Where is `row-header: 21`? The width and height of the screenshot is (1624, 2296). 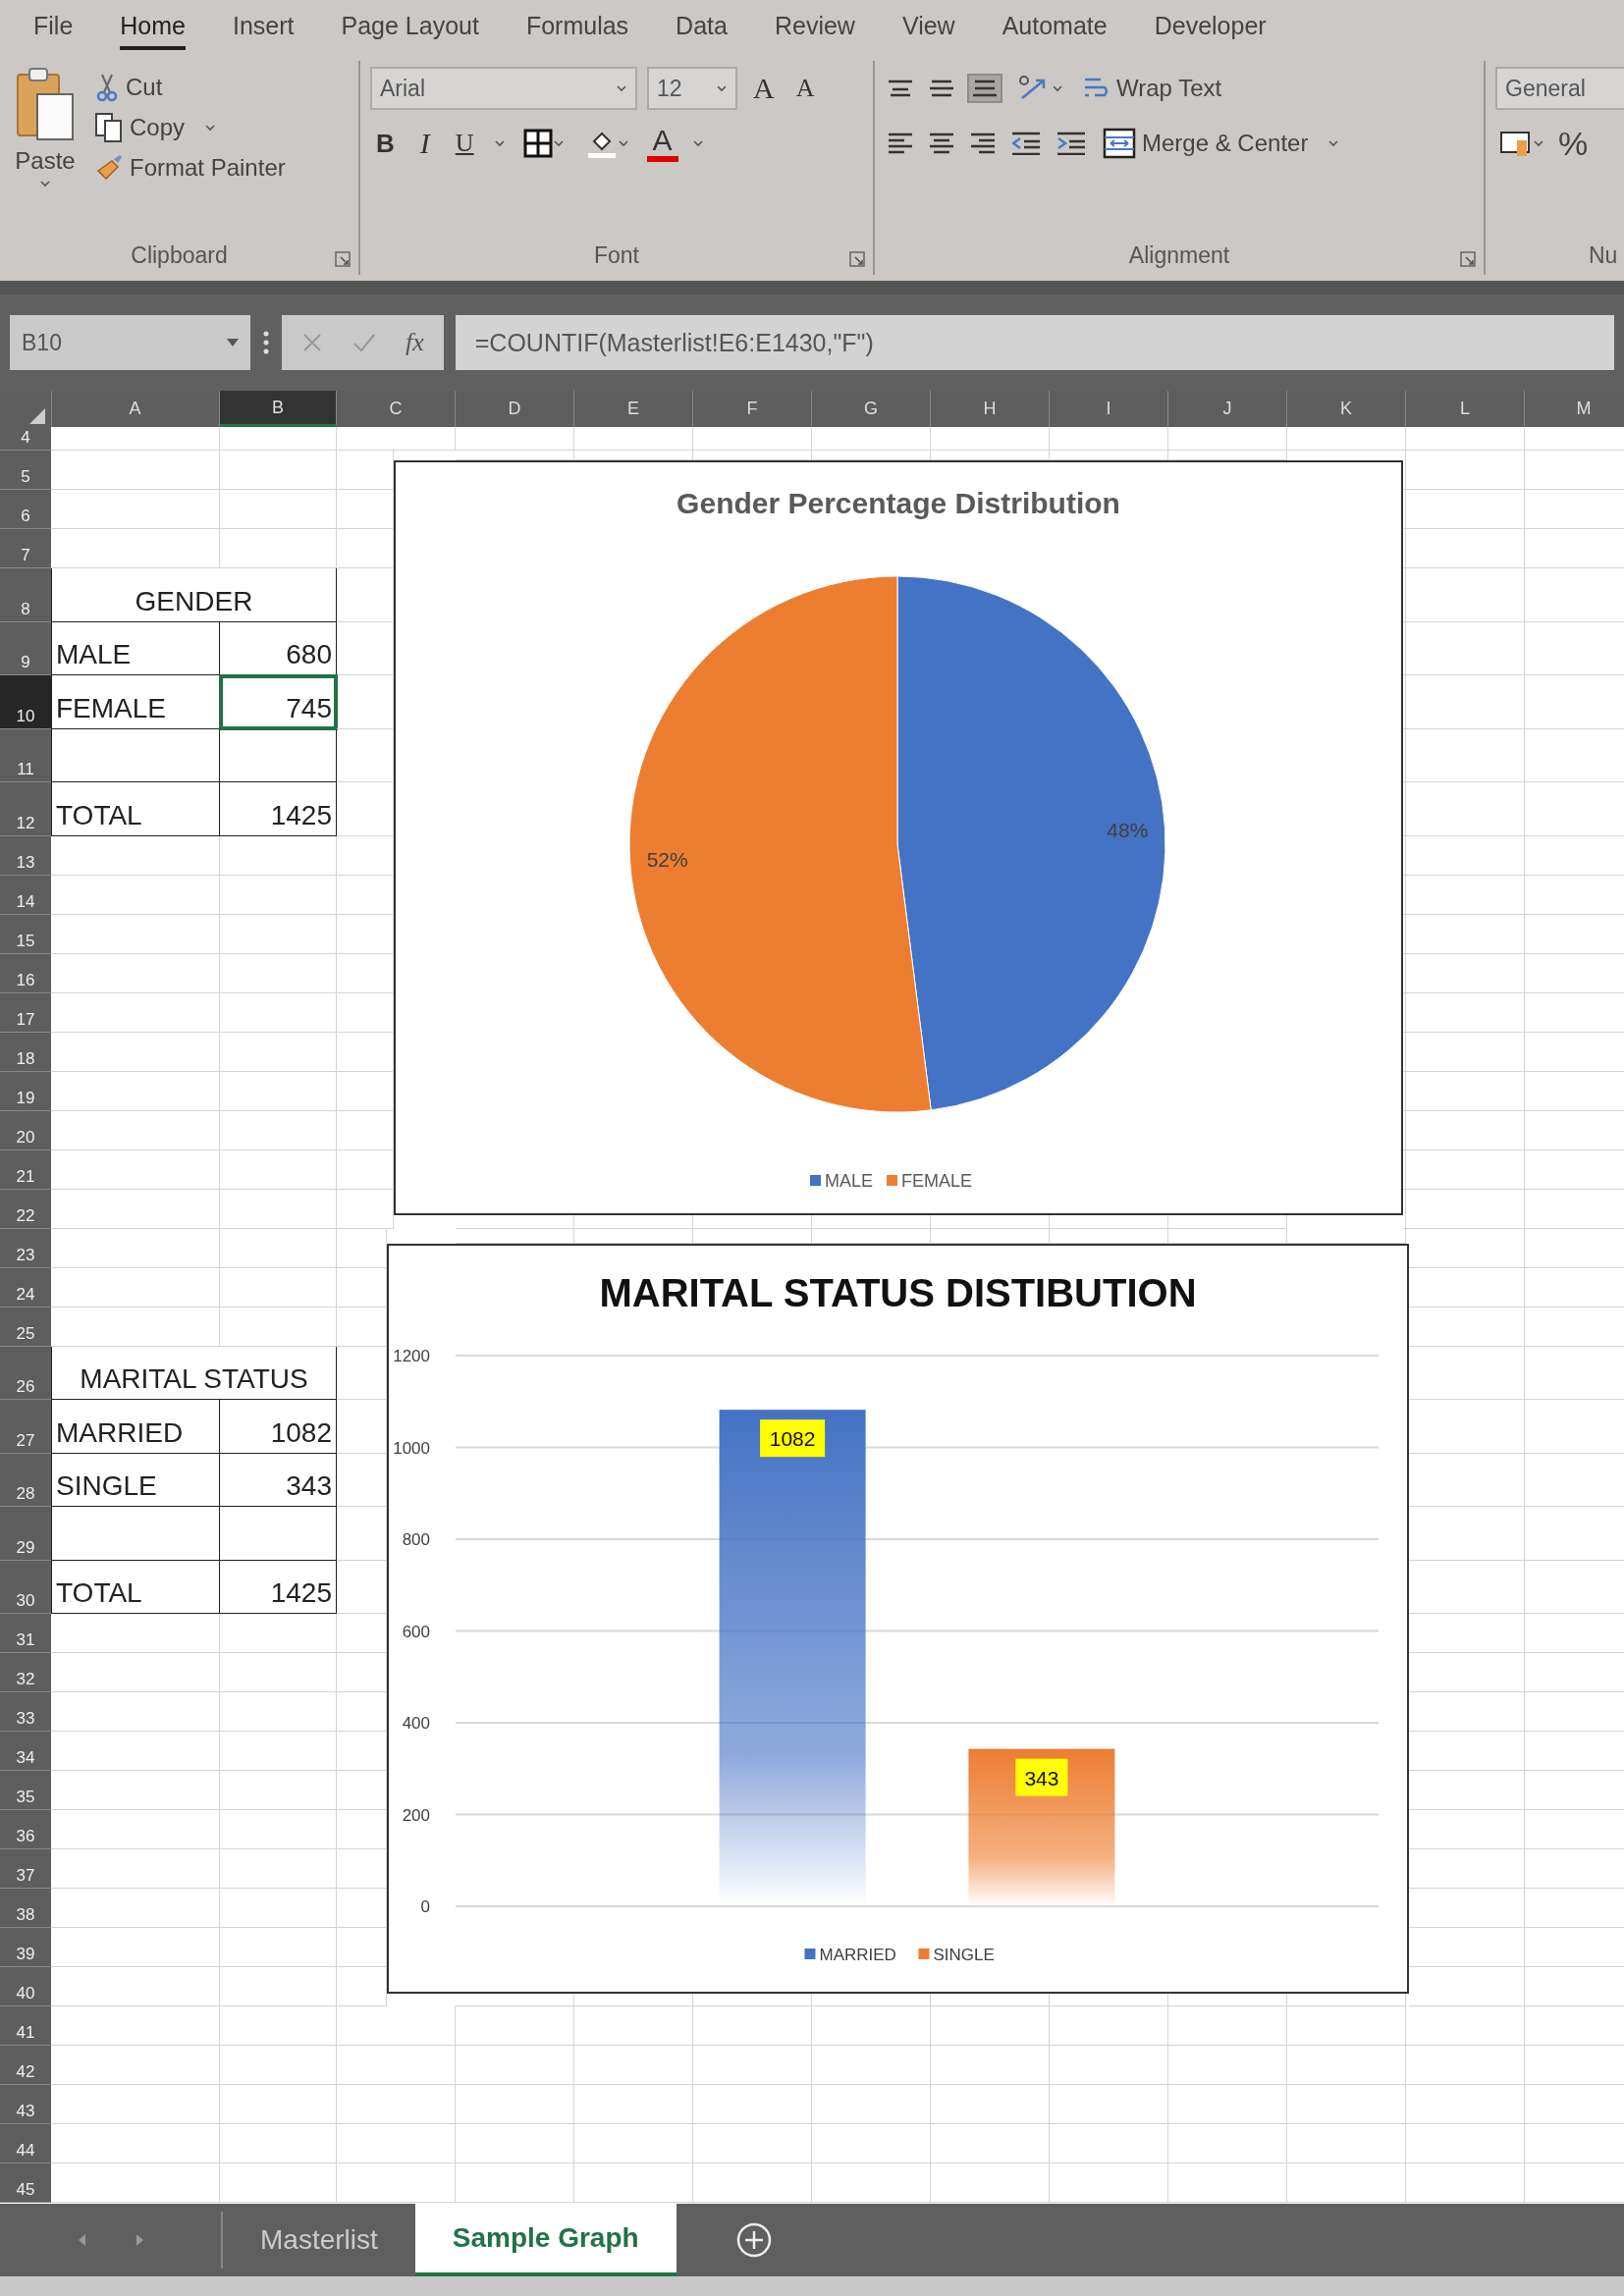
row-header: 21 is located at coordinates (25, 1169).